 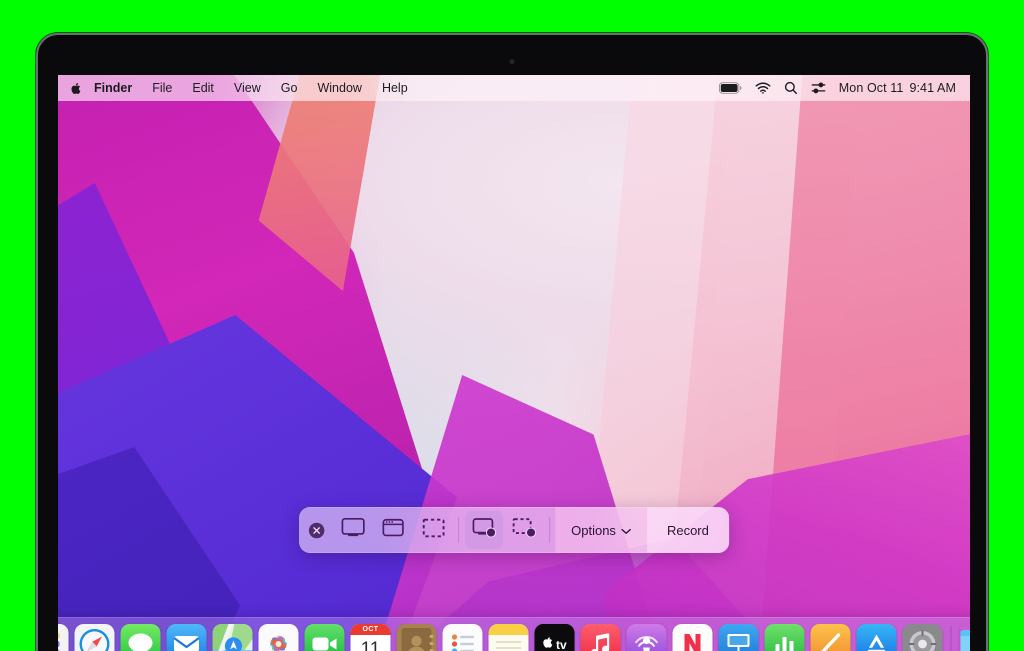 I want to click on display-icon, so click(x=353, y=530).